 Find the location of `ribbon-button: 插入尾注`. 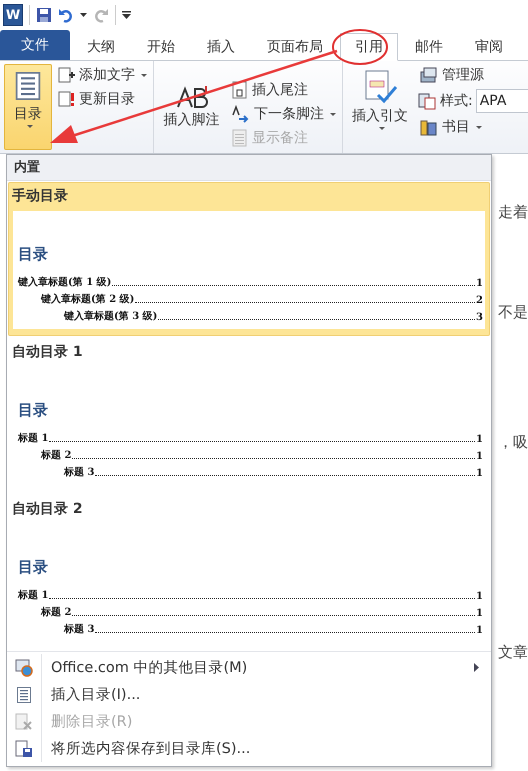

ribbon-button: 插入尾注 is located at coordinates (283, 90).